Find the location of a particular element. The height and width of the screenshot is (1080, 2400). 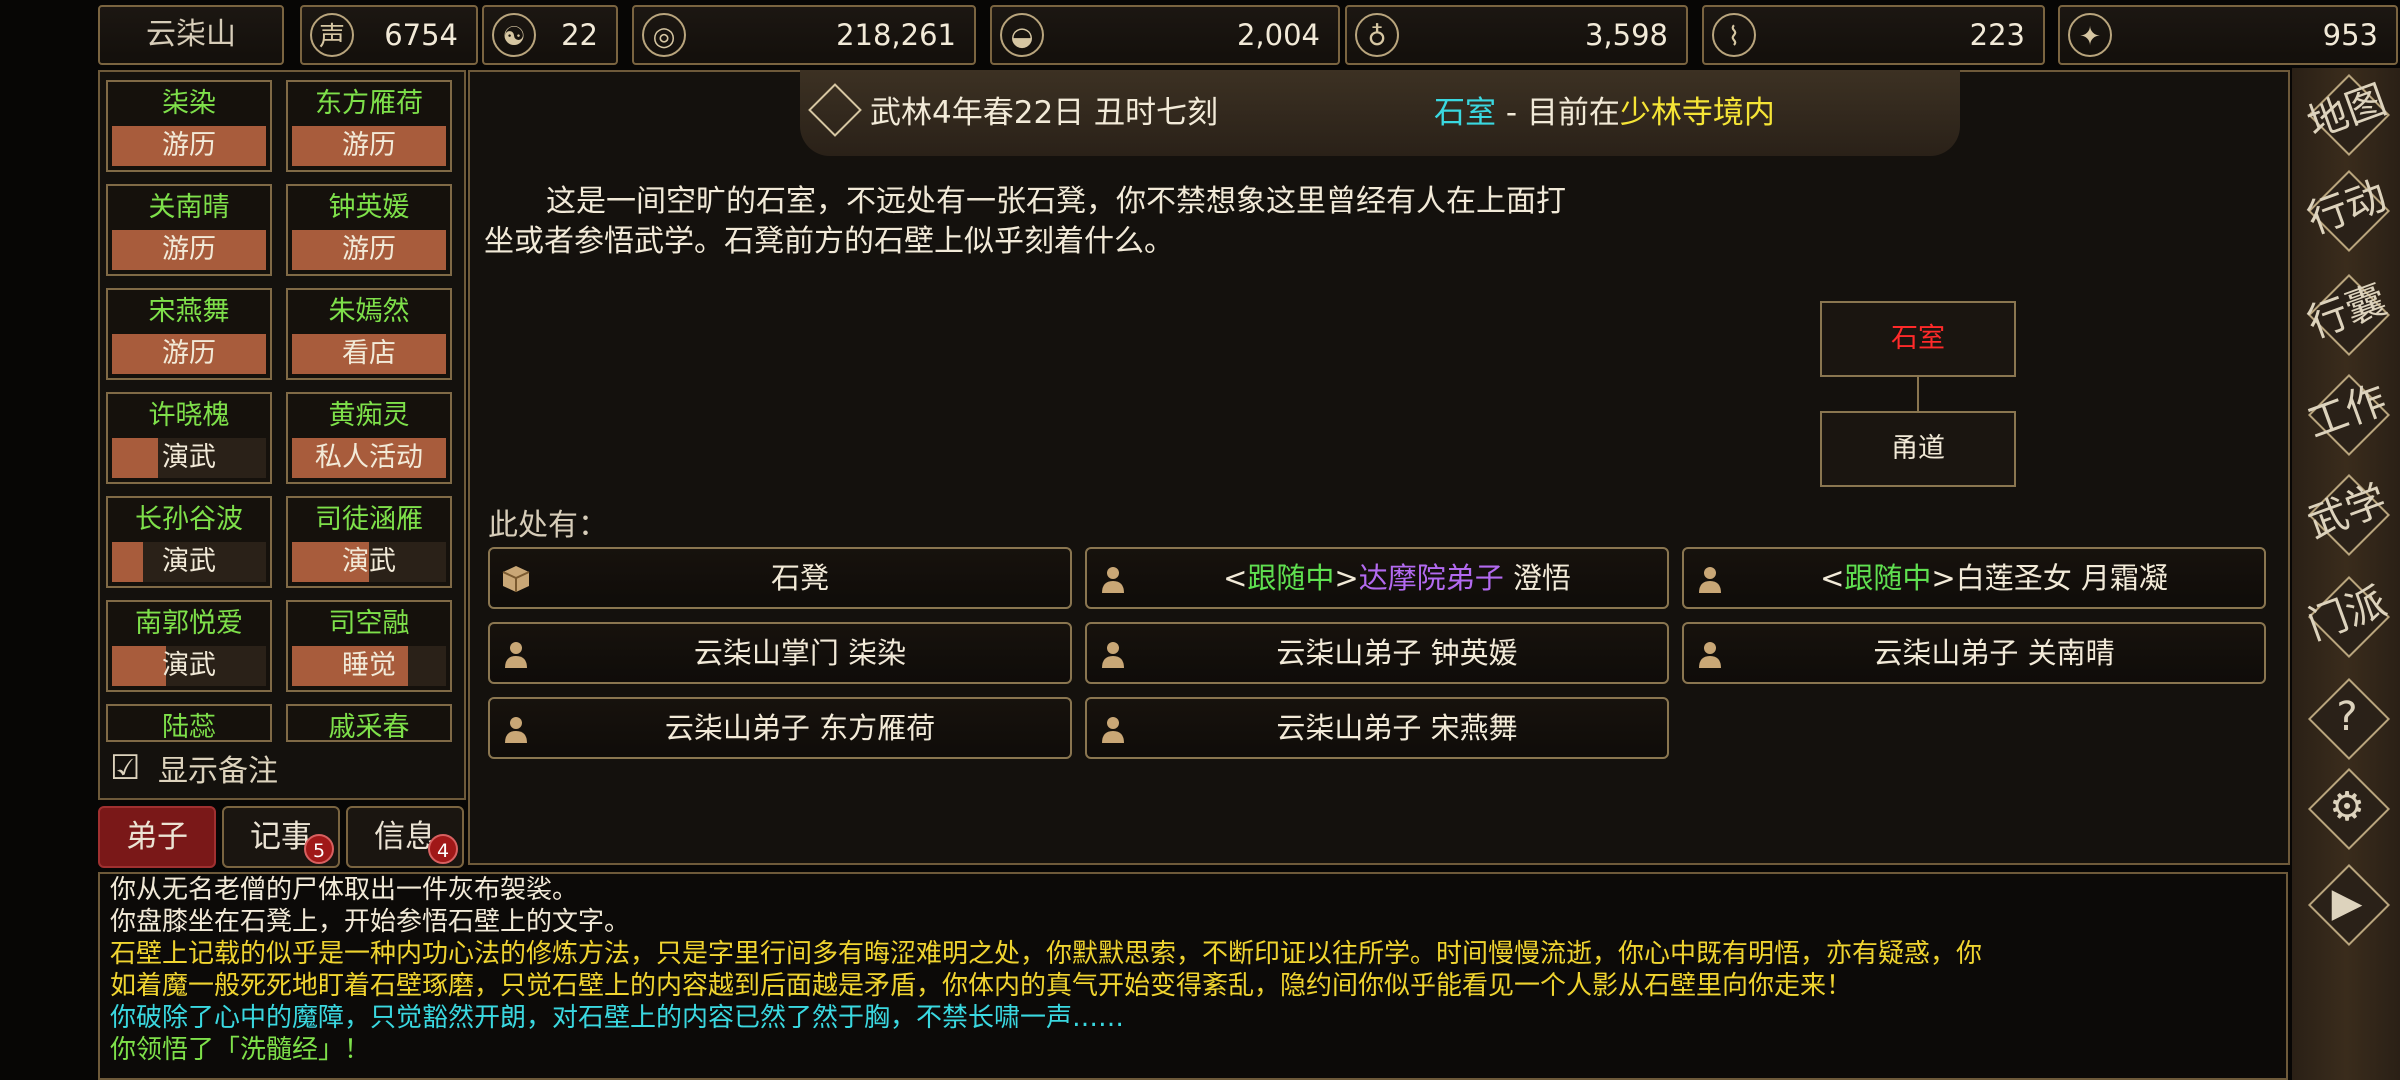

entry-label: 云柒山弟子 关南晴 is located at coordinates (1994, 653).